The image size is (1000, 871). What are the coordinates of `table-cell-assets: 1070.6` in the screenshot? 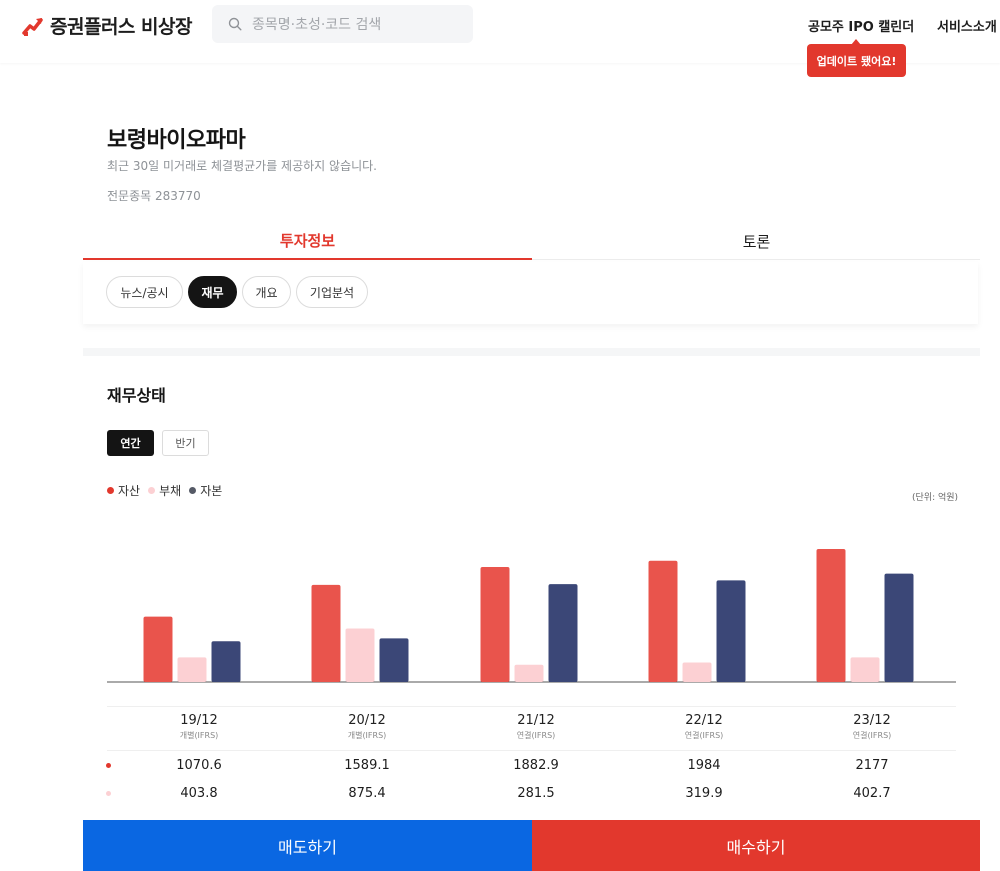 It's located at (199, 765).